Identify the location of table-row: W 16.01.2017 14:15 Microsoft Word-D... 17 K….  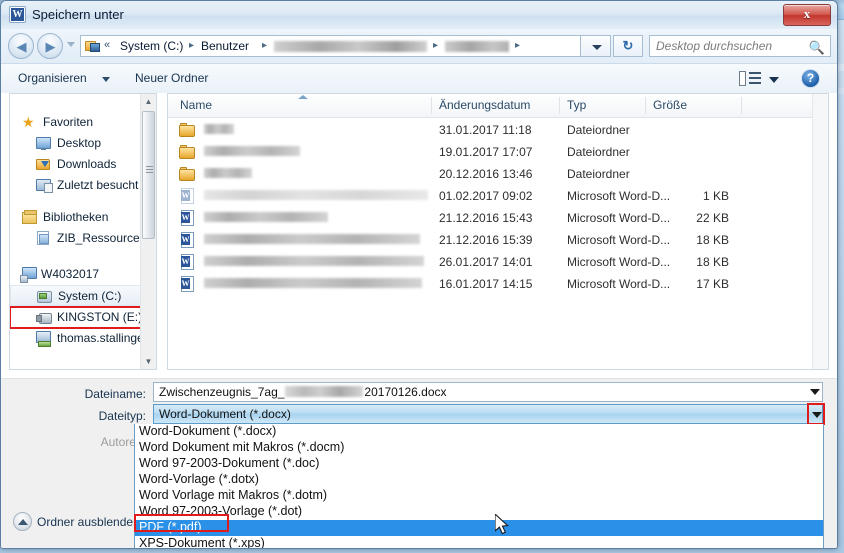
(498, 284).